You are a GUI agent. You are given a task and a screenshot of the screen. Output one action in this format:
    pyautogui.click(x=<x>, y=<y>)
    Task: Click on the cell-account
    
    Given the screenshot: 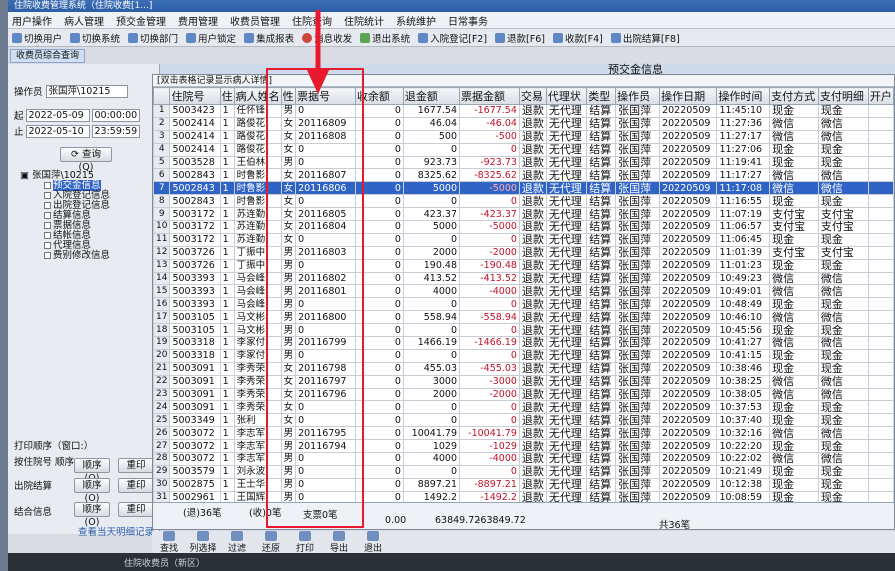 What is the action you would take?
    pyautogui.click(x=880, y=149)
    